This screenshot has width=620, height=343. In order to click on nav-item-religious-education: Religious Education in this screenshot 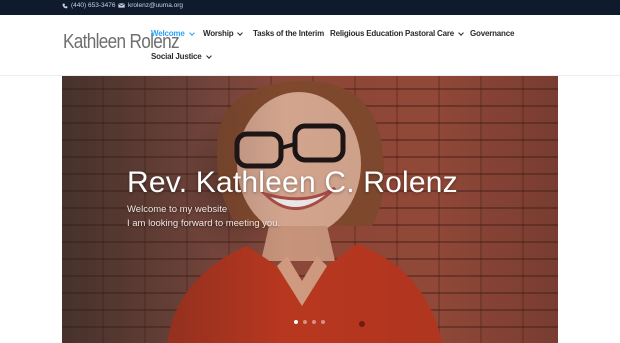, I will do `click(366, 33)`.